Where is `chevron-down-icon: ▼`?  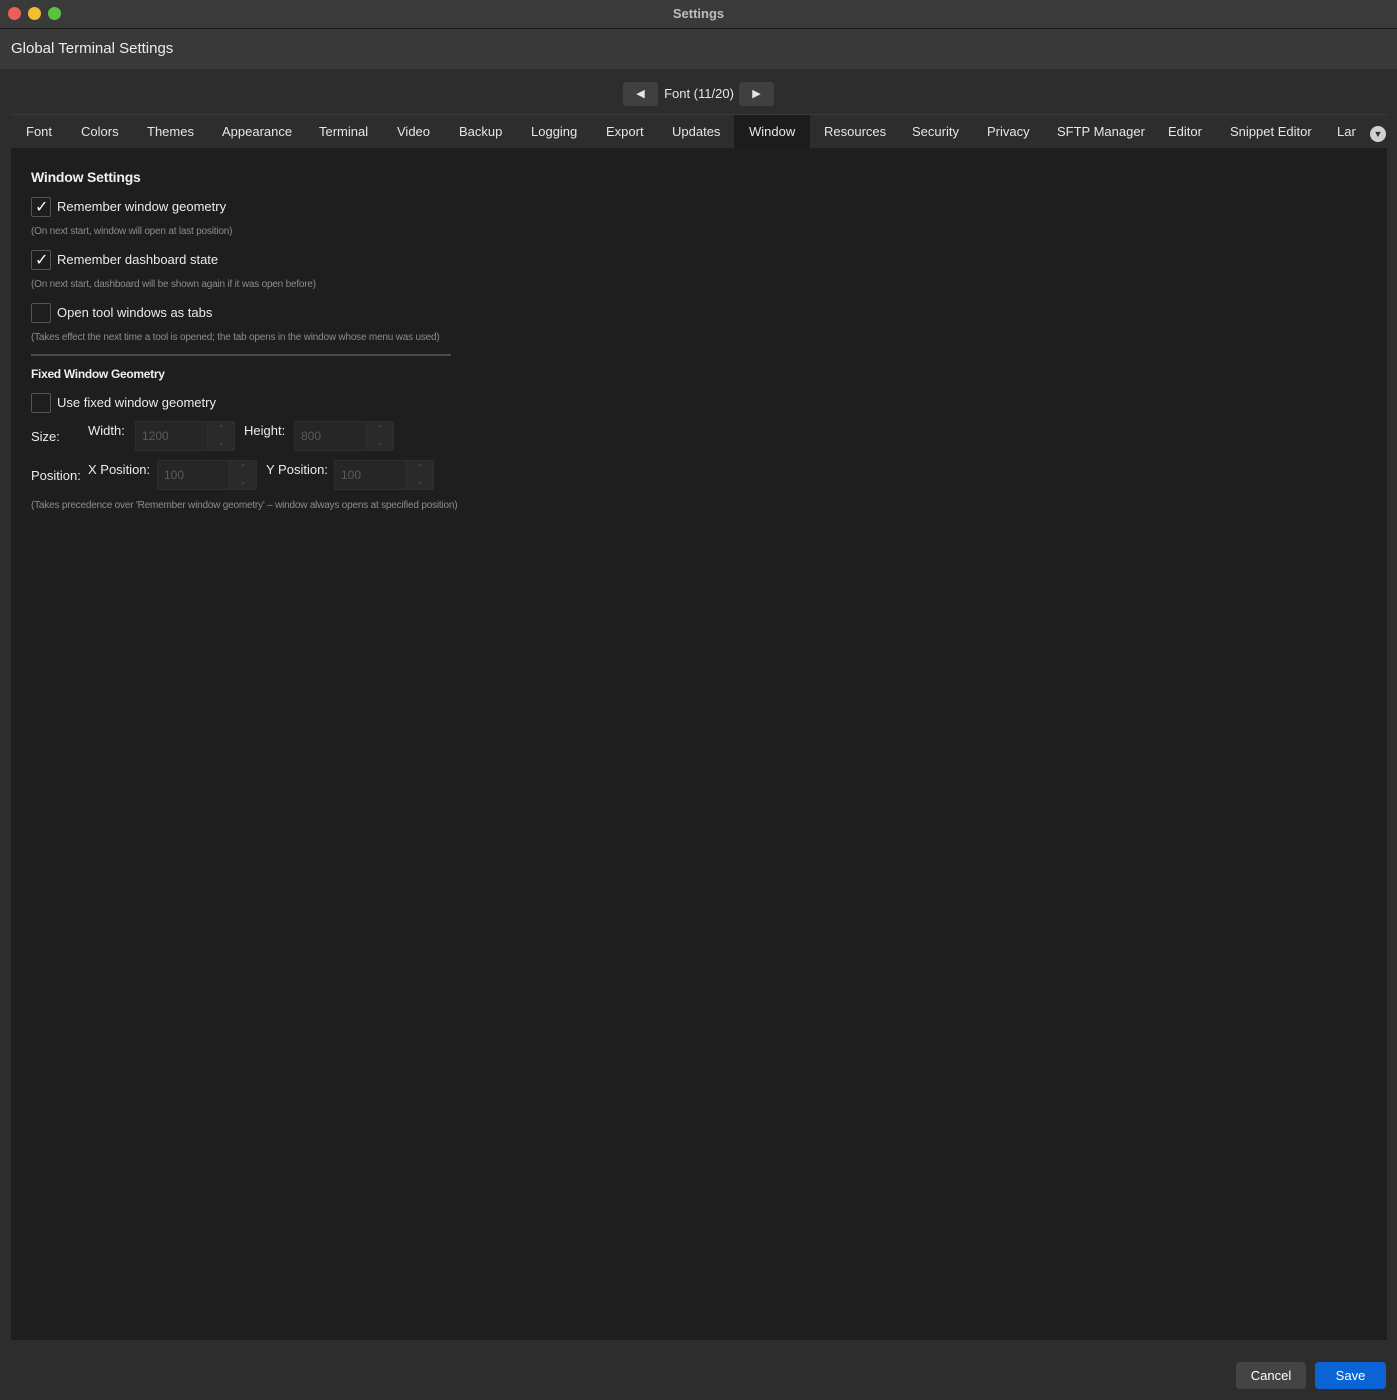
chevron-down-icon: ▼ is located at coordinates (1378, 134).